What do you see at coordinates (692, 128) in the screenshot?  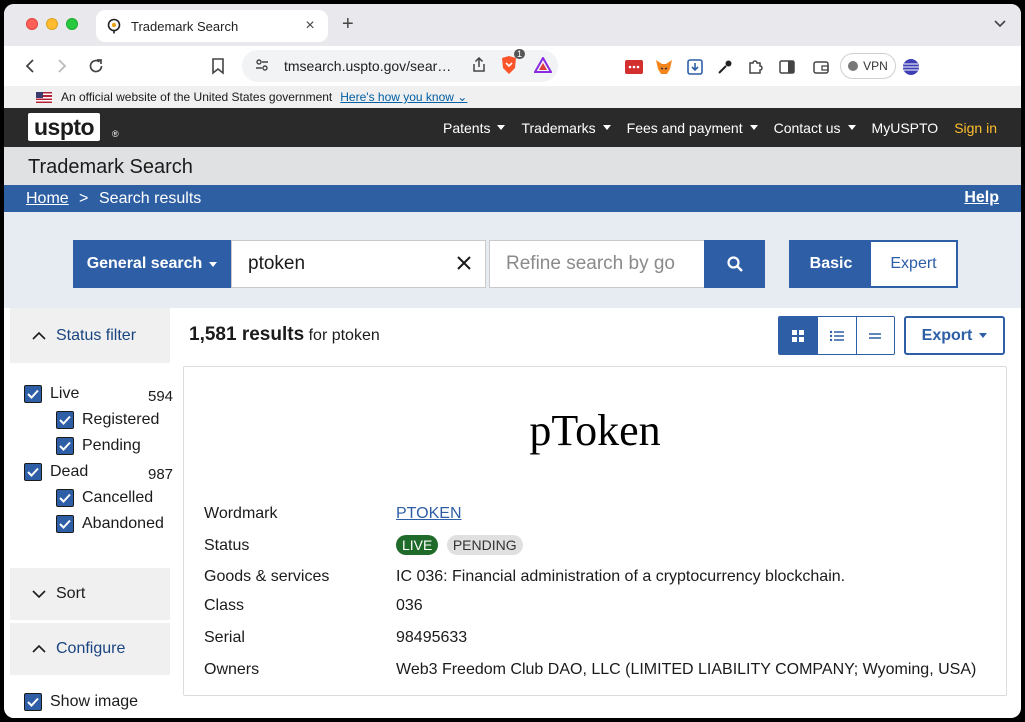 I see `nav-fees: Fees and payment` at bounding box center [692, 128].